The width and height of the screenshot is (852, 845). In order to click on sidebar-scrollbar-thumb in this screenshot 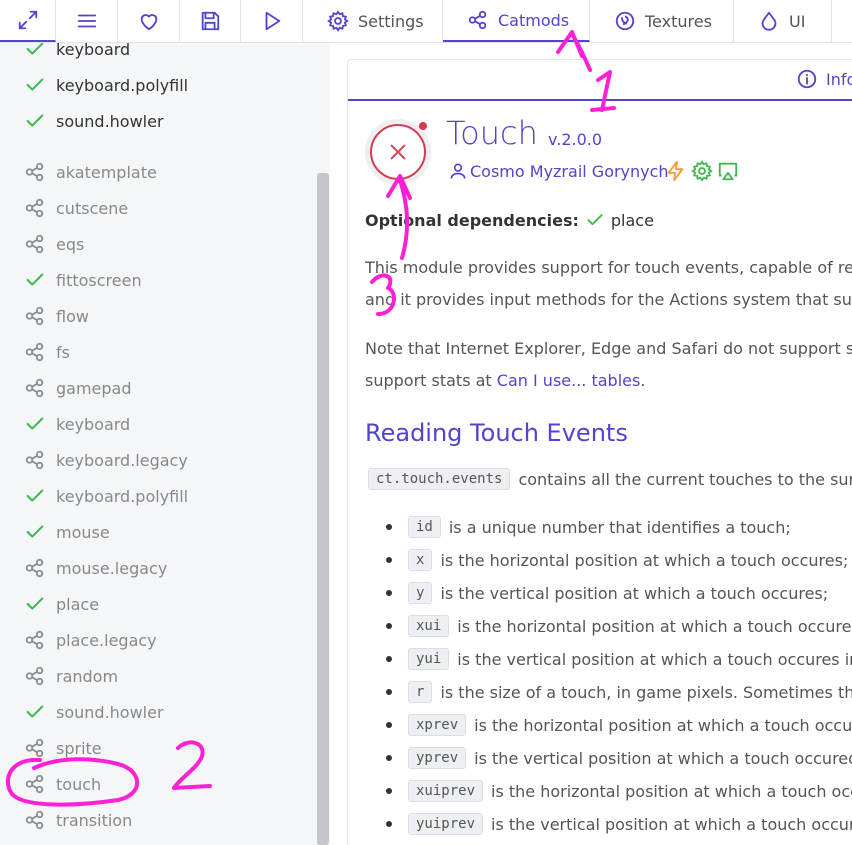, I will do `click(323, 509)`.